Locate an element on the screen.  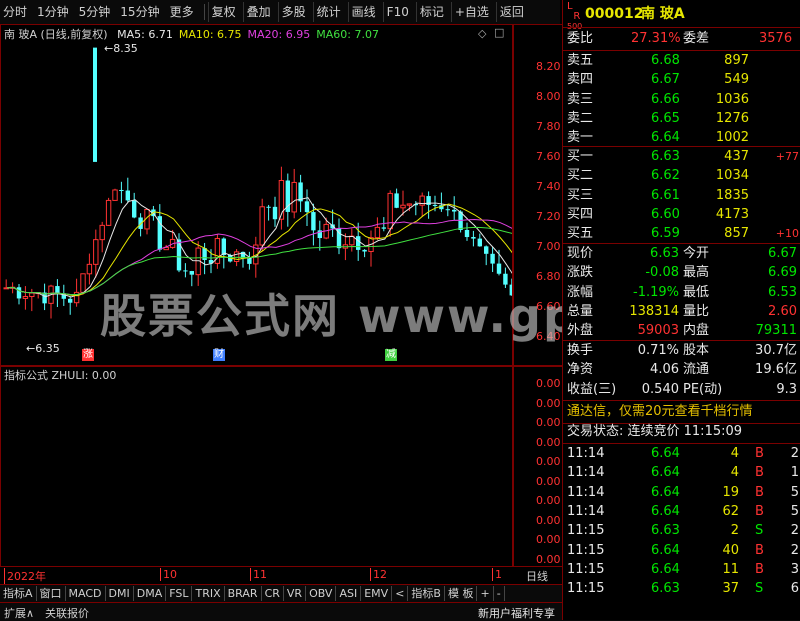
indicator-tab-3: DMI is located at coordinates (120, 593).